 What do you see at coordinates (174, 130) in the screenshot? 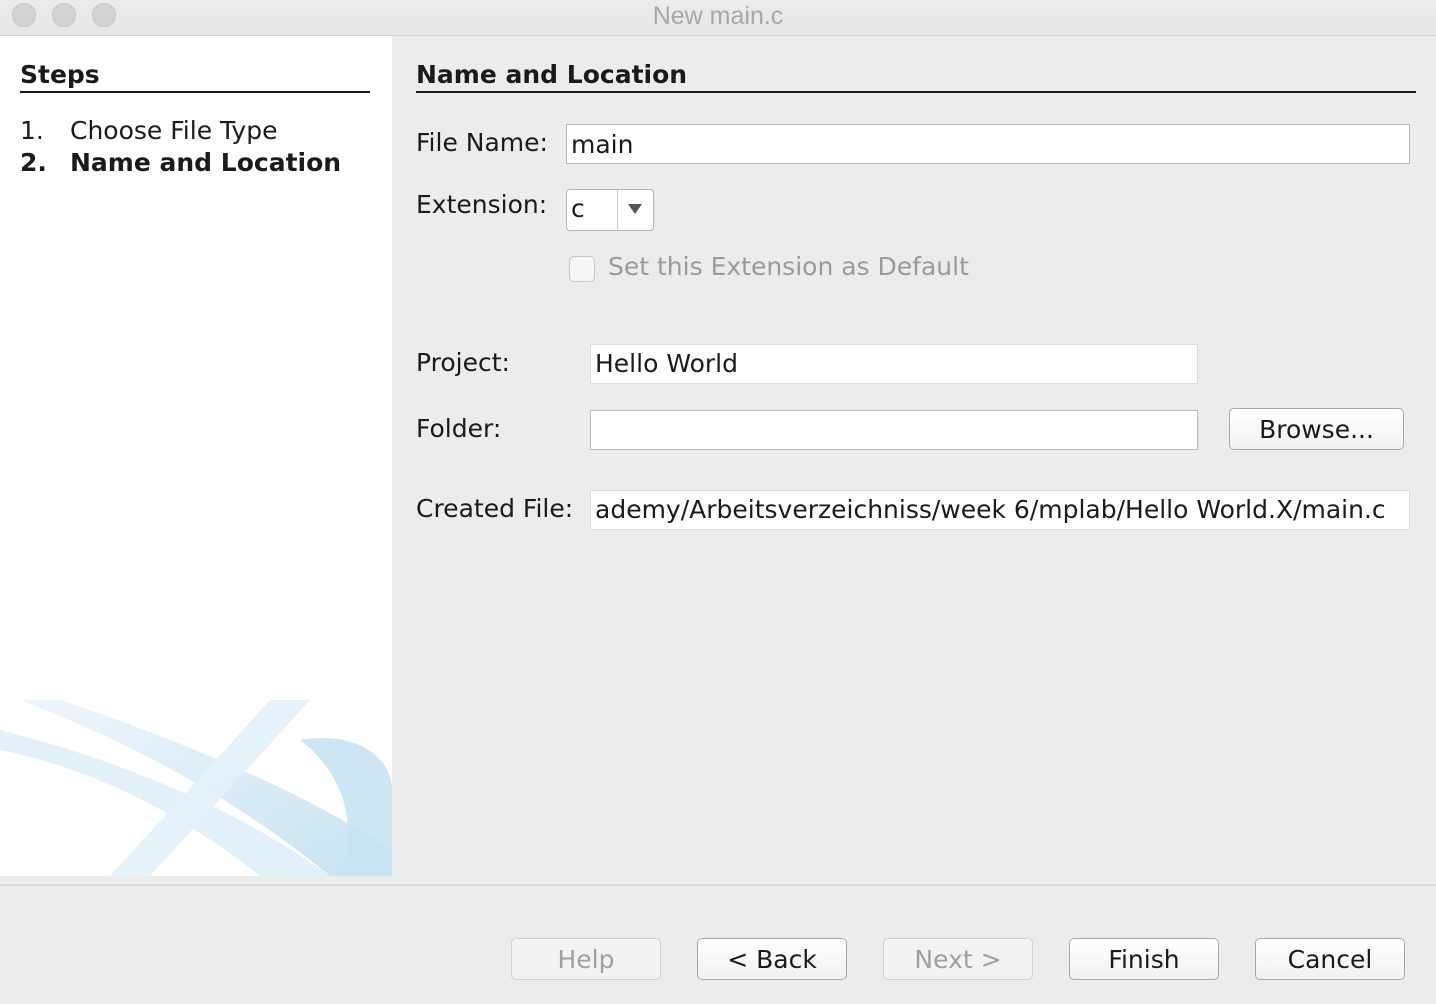
I see `step-label: Choose File Type` at bounding box center [174, 130].